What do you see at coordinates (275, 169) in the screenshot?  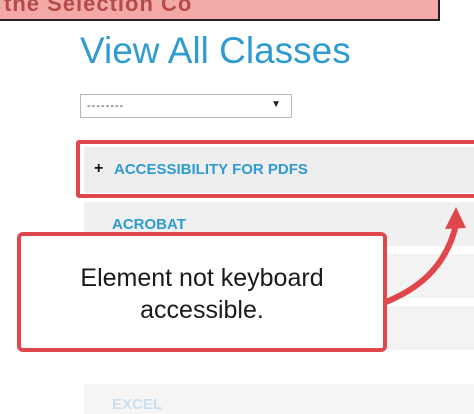 I see `annotation-highlight-box` at bounding box center [275, 169].